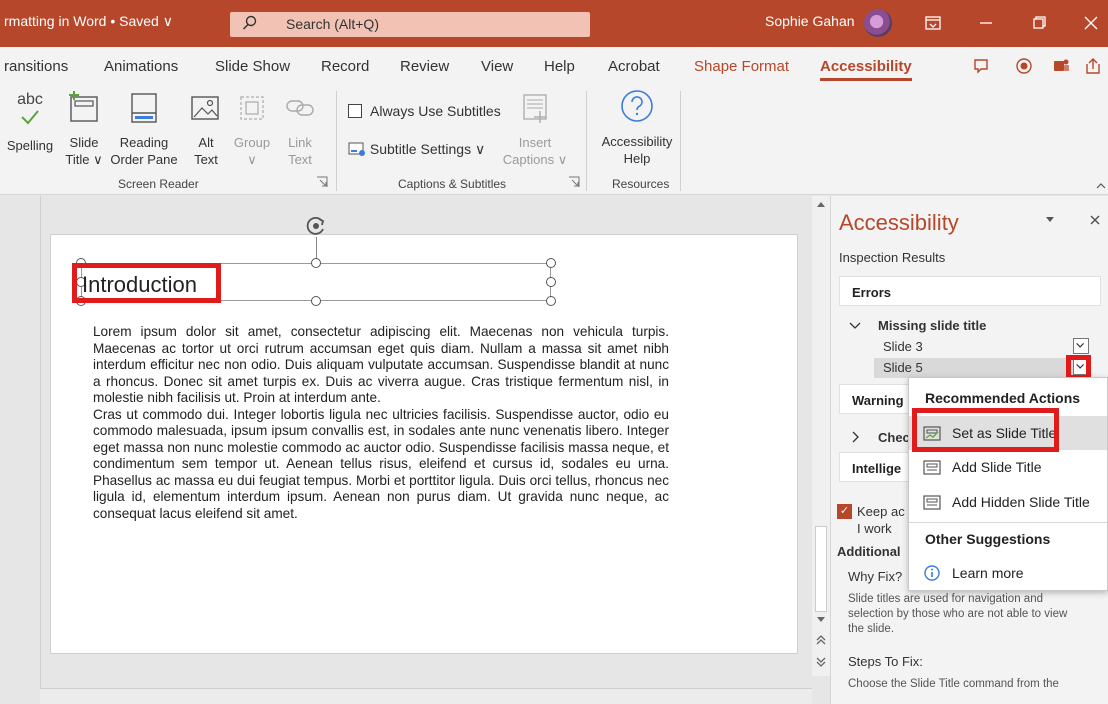 Image resolution: width=1108 pixels, height=704 pixels. What do you see at coordinates (821, 436) in the screenshot?
I see `vertical-scrollbar` at bounding box center [821, 436].